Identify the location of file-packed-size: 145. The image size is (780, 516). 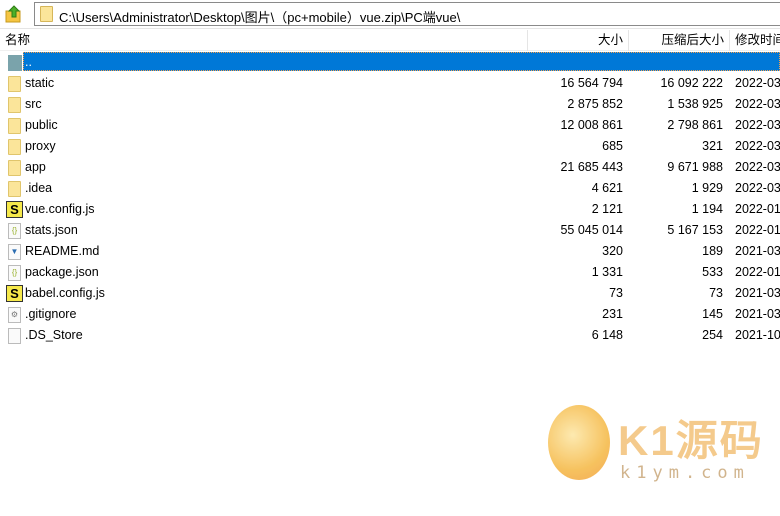
(712, 314).